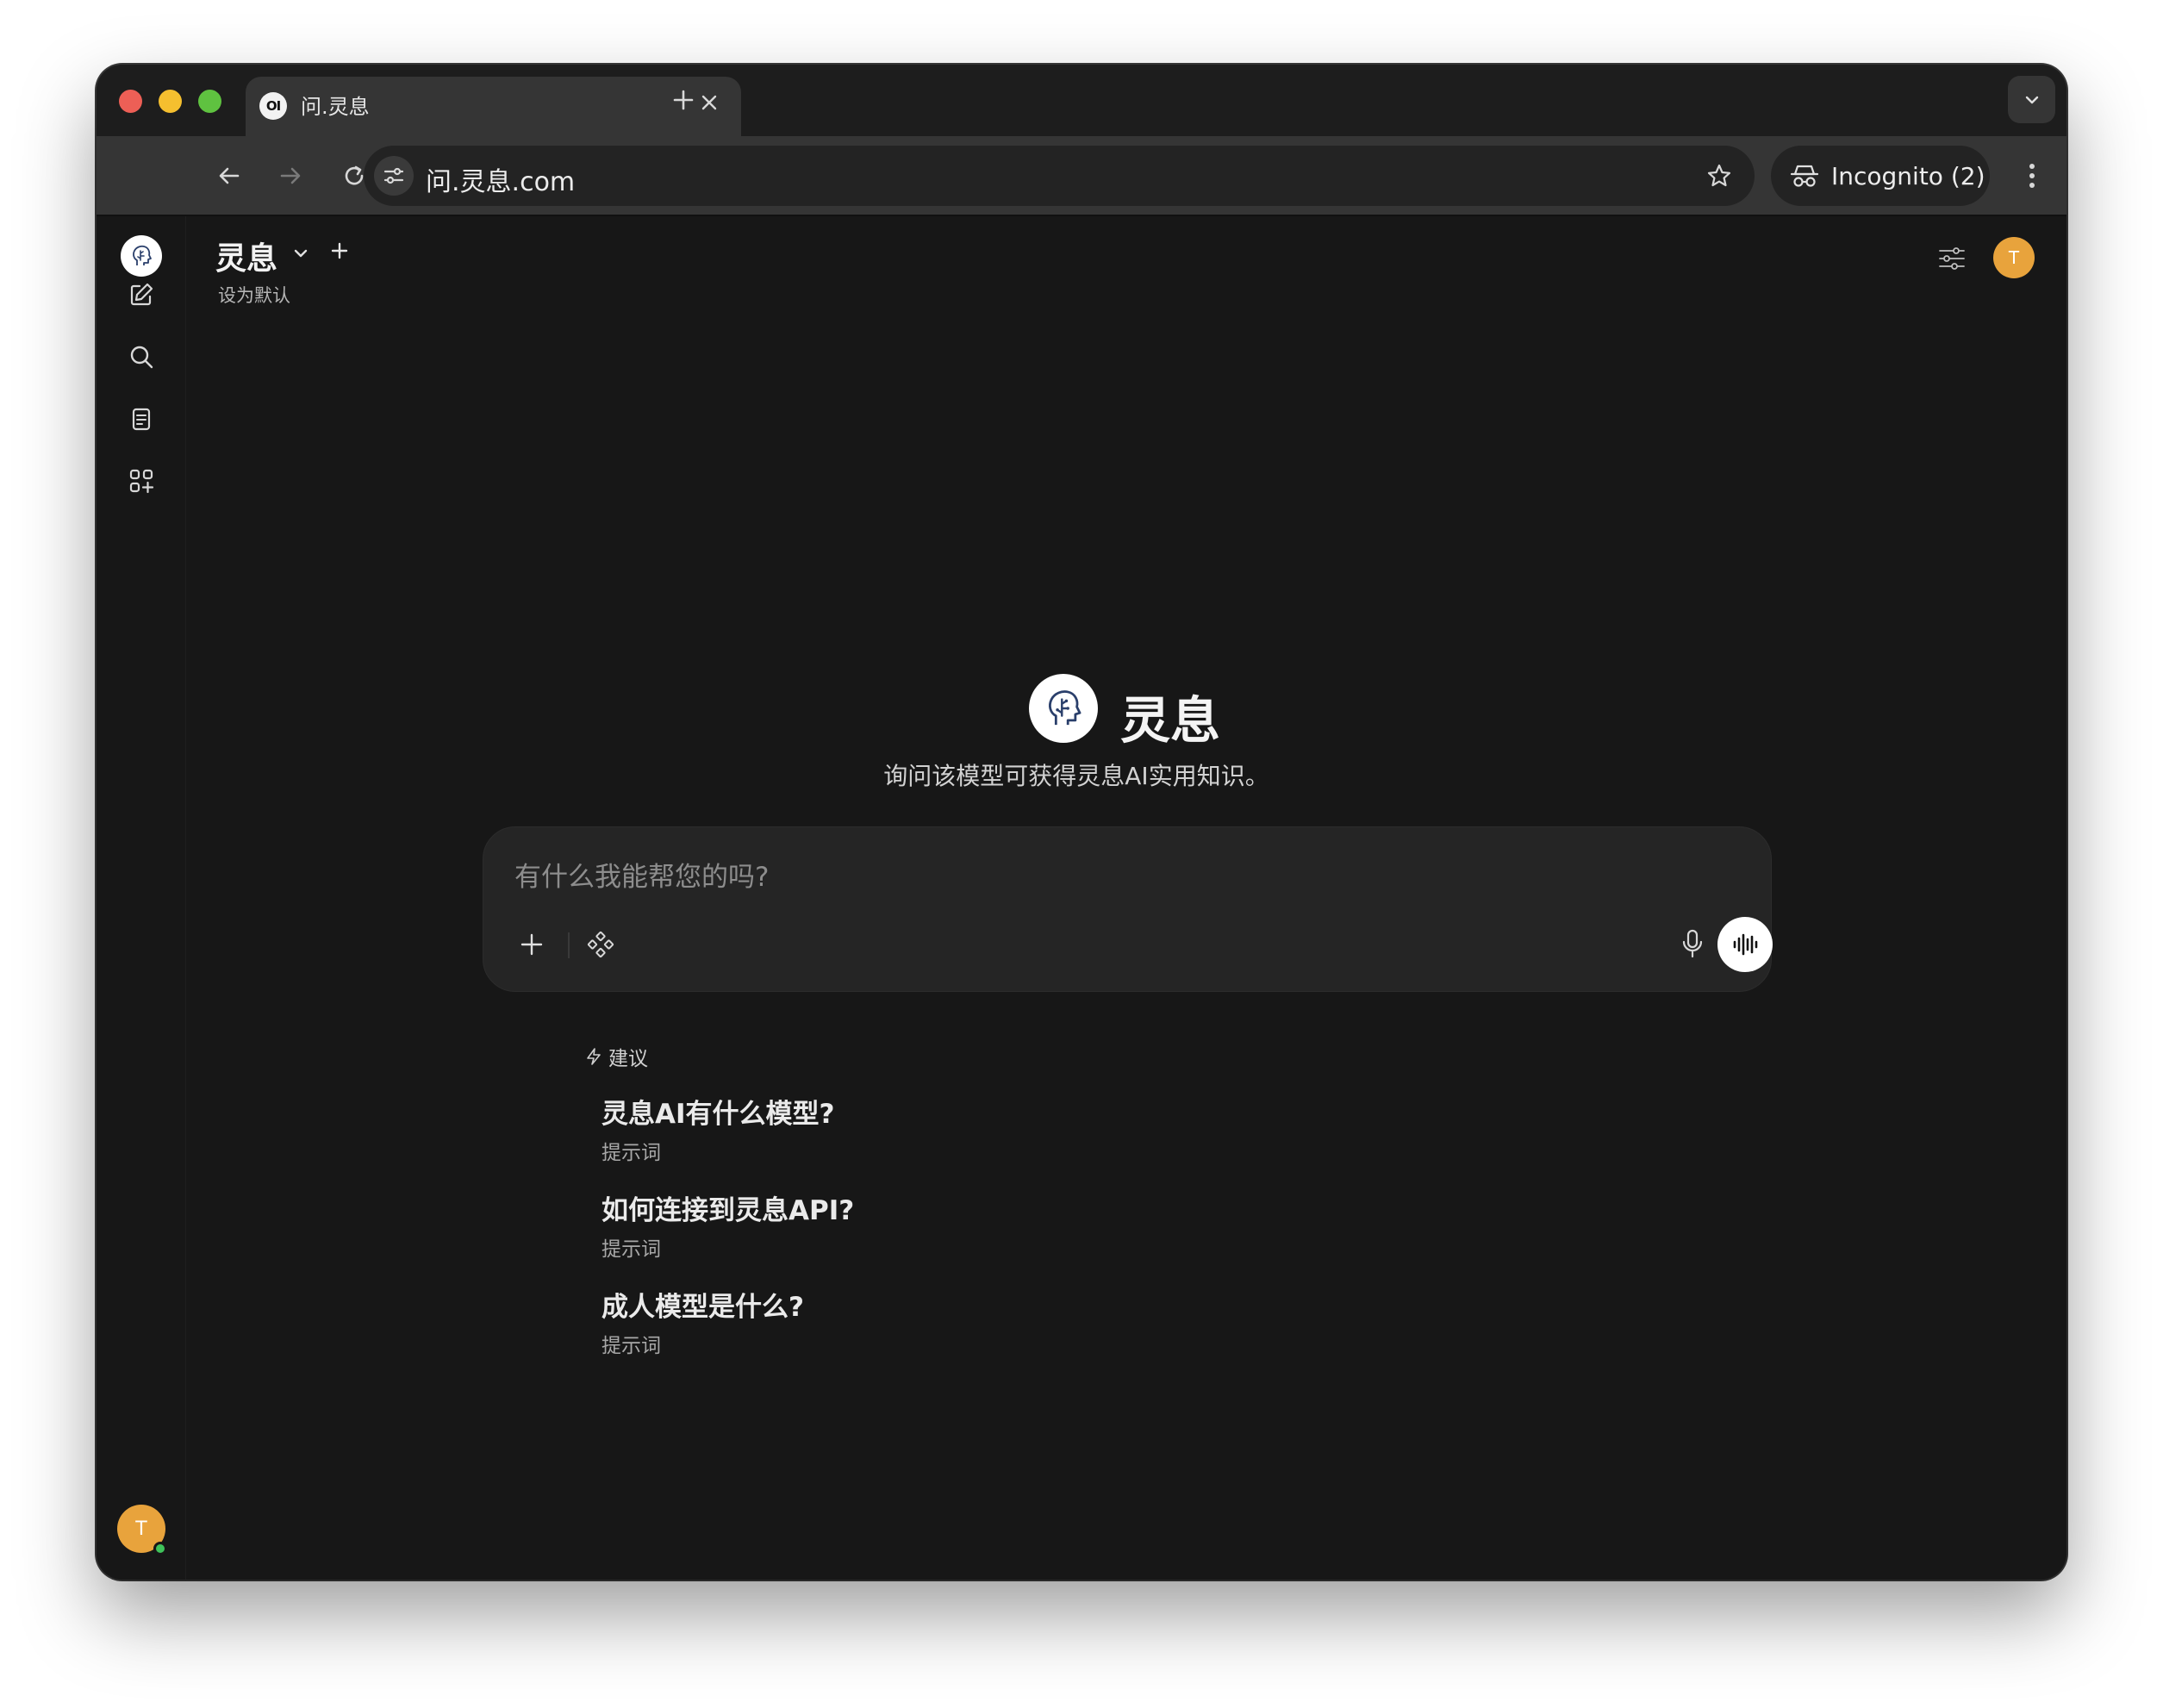 The height and width of the screenshot is (1708, 2163). I want to click on composer-divider, so click(569, 945).